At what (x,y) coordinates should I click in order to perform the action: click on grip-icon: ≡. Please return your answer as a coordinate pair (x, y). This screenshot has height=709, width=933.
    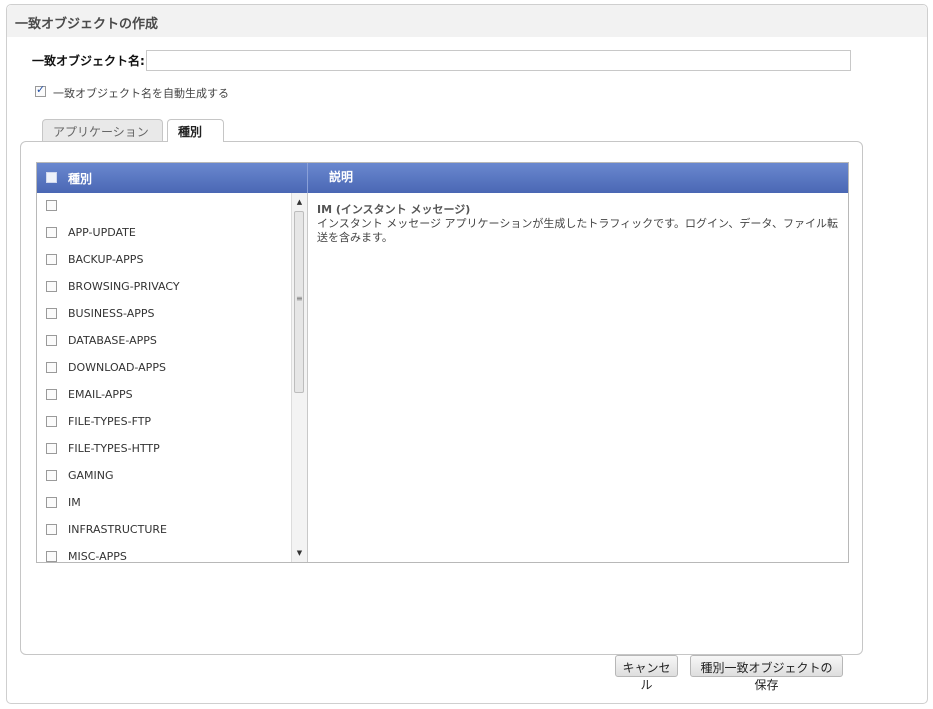
    Looking at the image, I should click on (299, 298).